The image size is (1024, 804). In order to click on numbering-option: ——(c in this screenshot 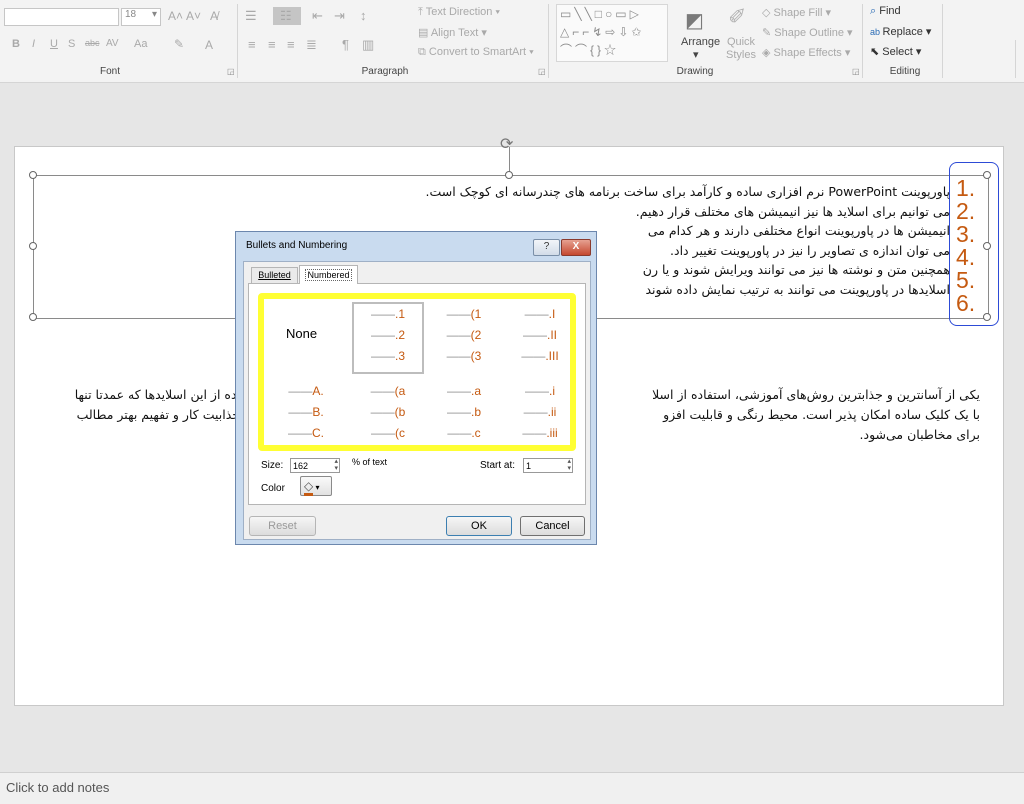, I will do `click(388, 436)`.